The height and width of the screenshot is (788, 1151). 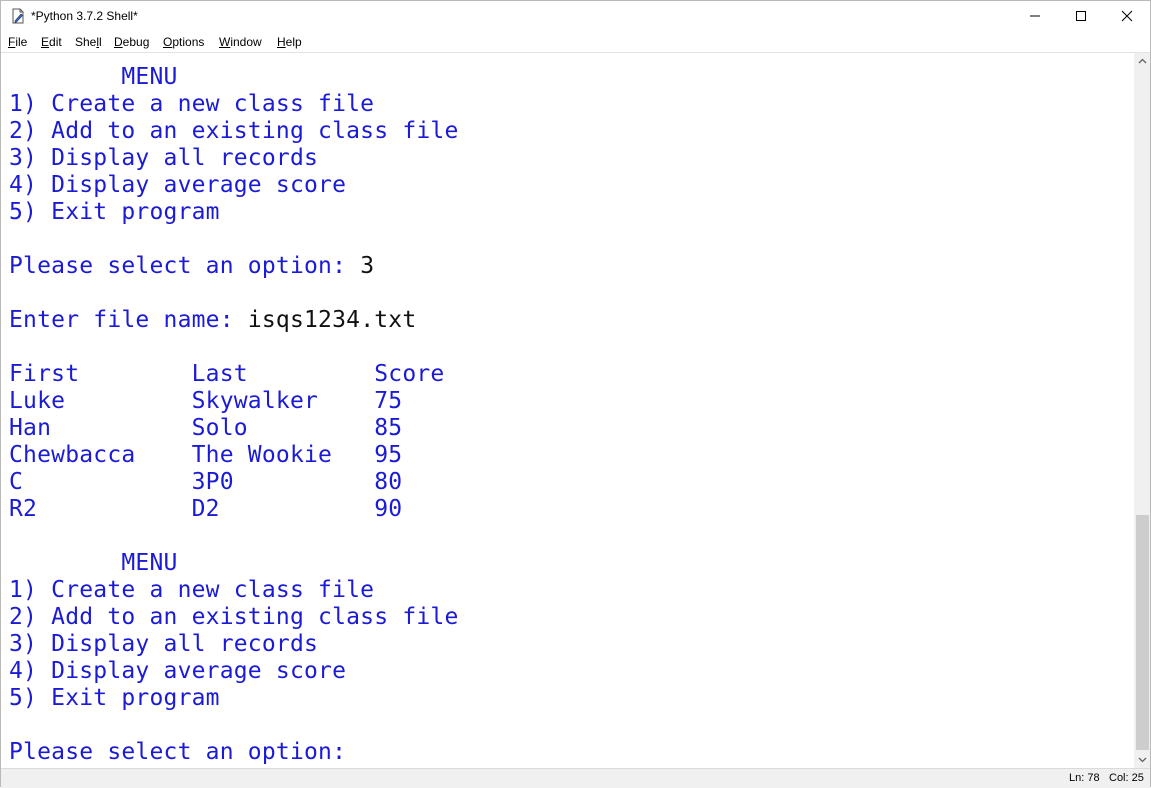 I want to click on minimize-icon, so click(x=1035, y=16).